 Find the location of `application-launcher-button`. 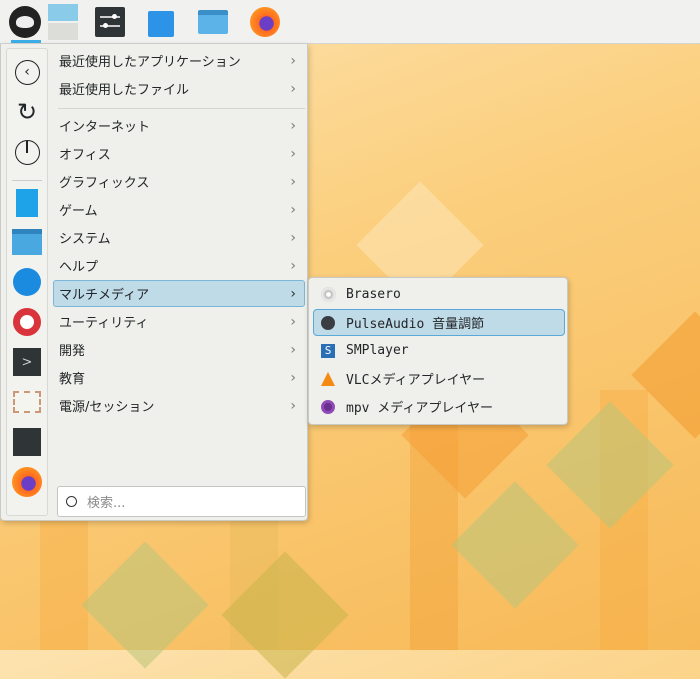

application-launcher-button is located at coordinates (25, 22).